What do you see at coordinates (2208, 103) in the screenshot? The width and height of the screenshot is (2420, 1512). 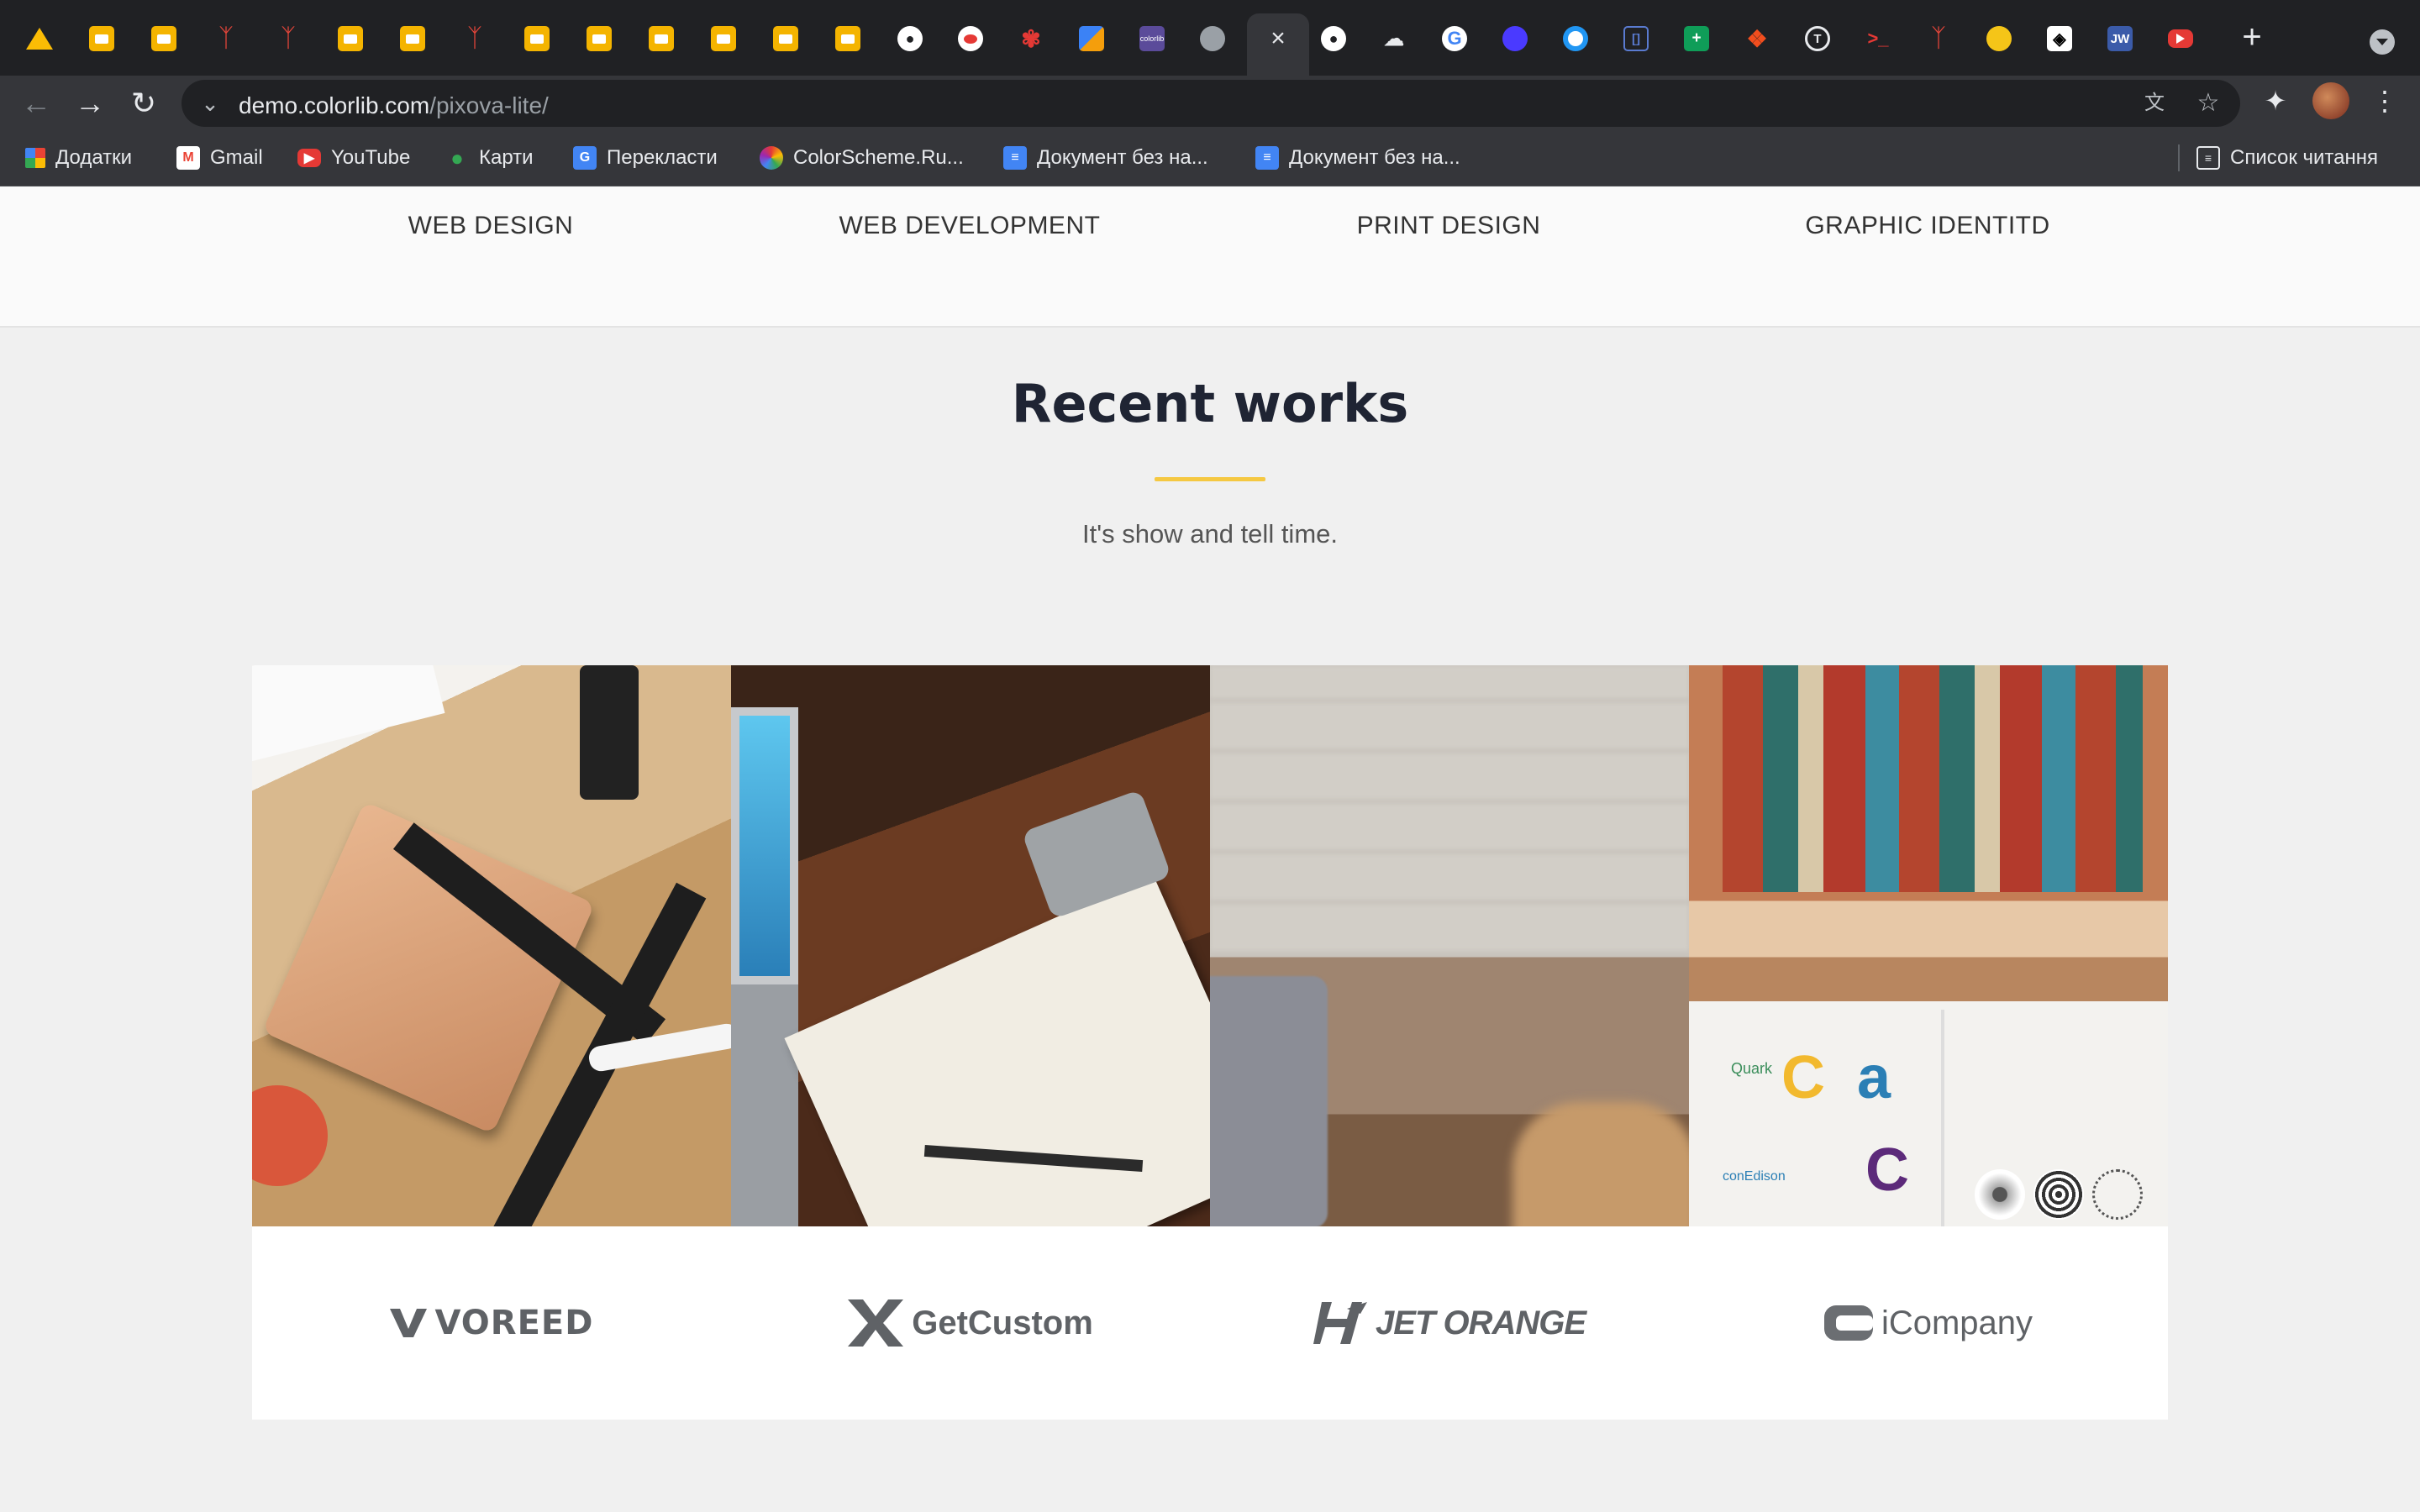 I see `star-icon: ☆` at bounding box center [2208, 103].